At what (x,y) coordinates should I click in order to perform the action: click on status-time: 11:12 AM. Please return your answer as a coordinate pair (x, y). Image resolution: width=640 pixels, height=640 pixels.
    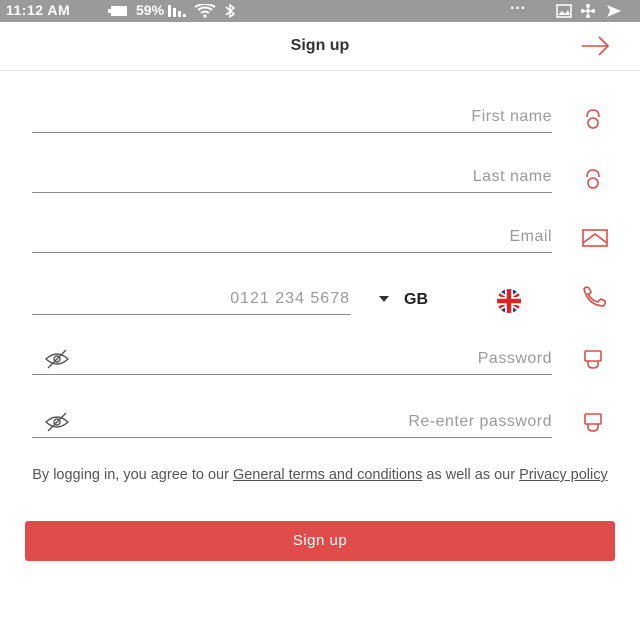
    Looking at the image, I should click on (38, 10).